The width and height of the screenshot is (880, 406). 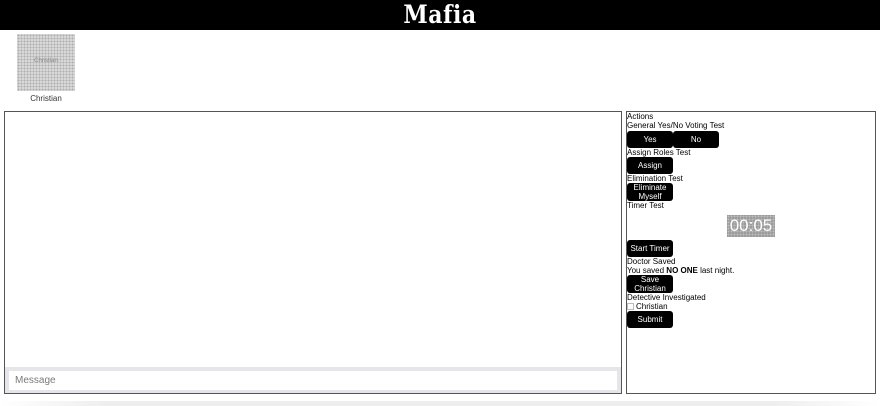 What do you see at coordinates (650, 319) in the screenshot?
I see `submit-button: Submit` at bounding box center [650, 319].